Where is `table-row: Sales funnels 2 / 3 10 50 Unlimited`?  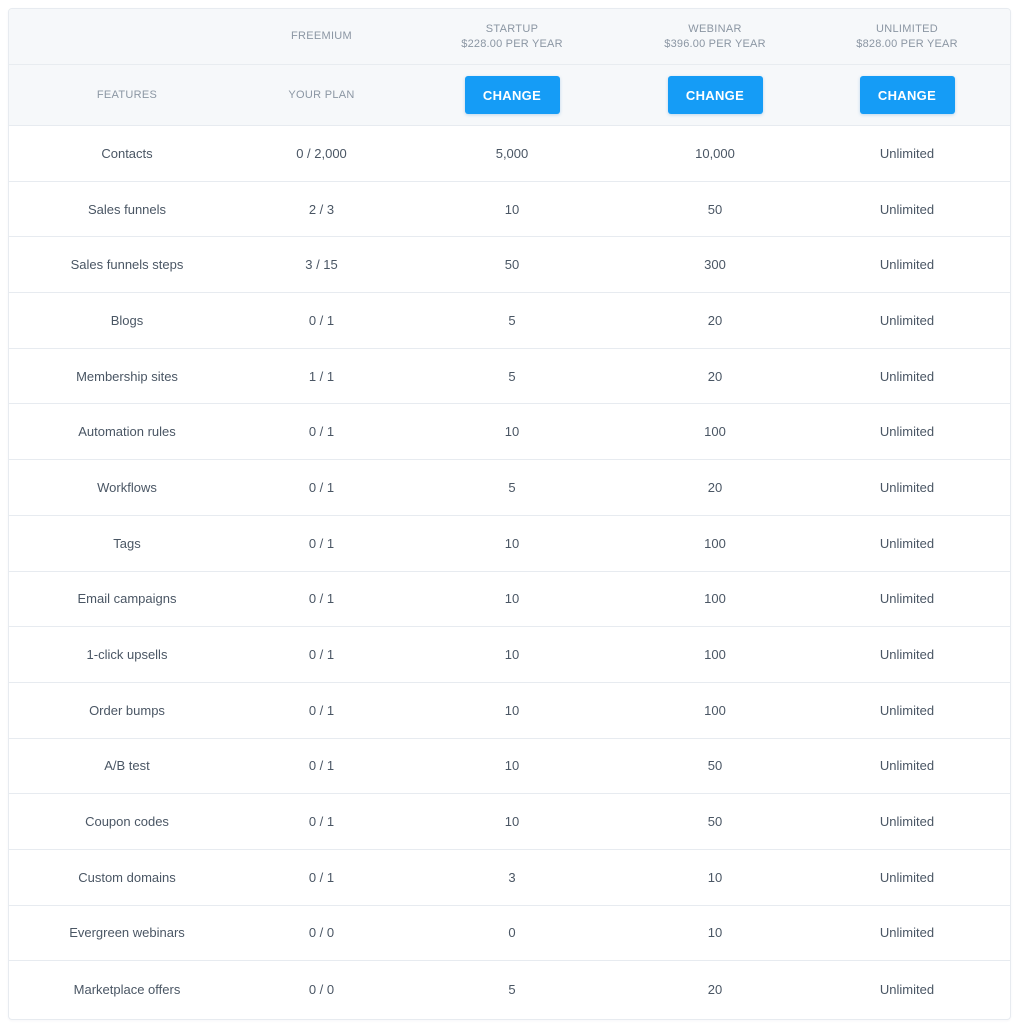 table-row: Sales funnels 2 / 3 10 50 Unlimited is located at coordinates (509, 210).